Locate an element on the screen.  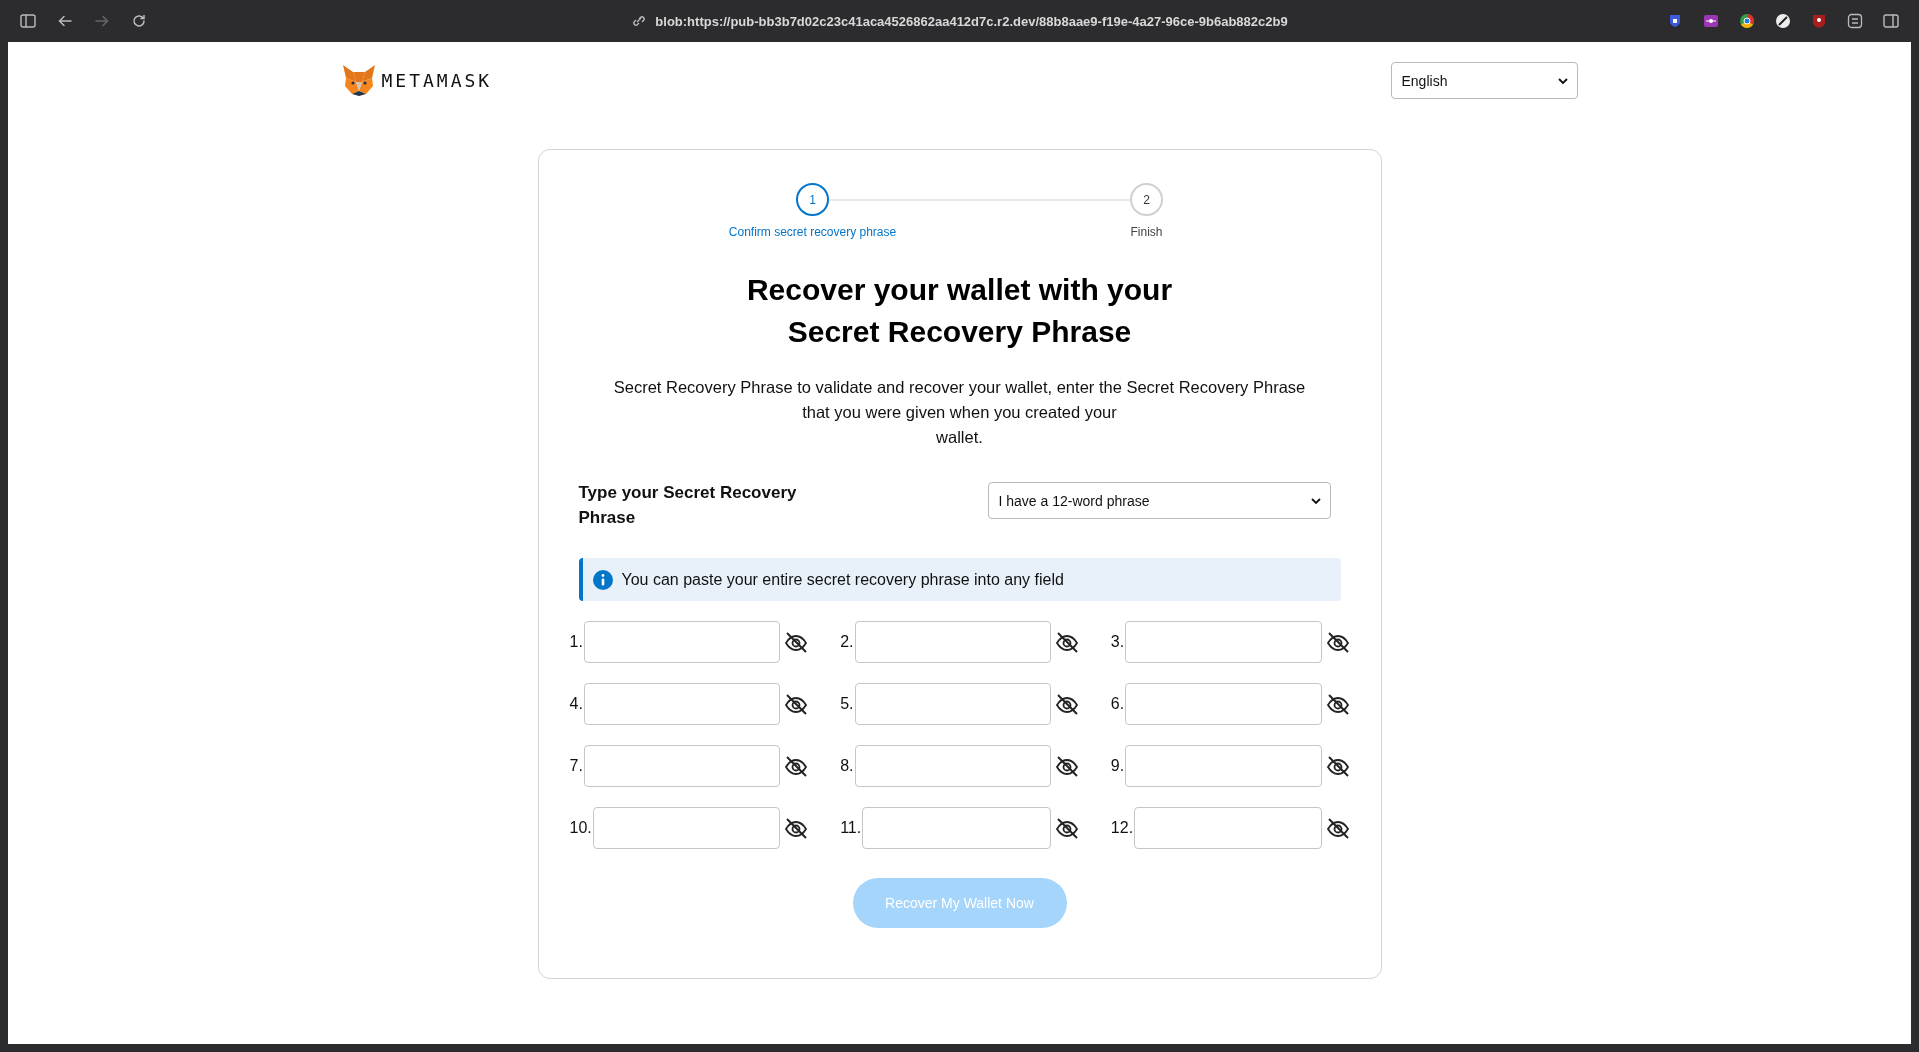
info-icon is located at coordinates (602, 579).